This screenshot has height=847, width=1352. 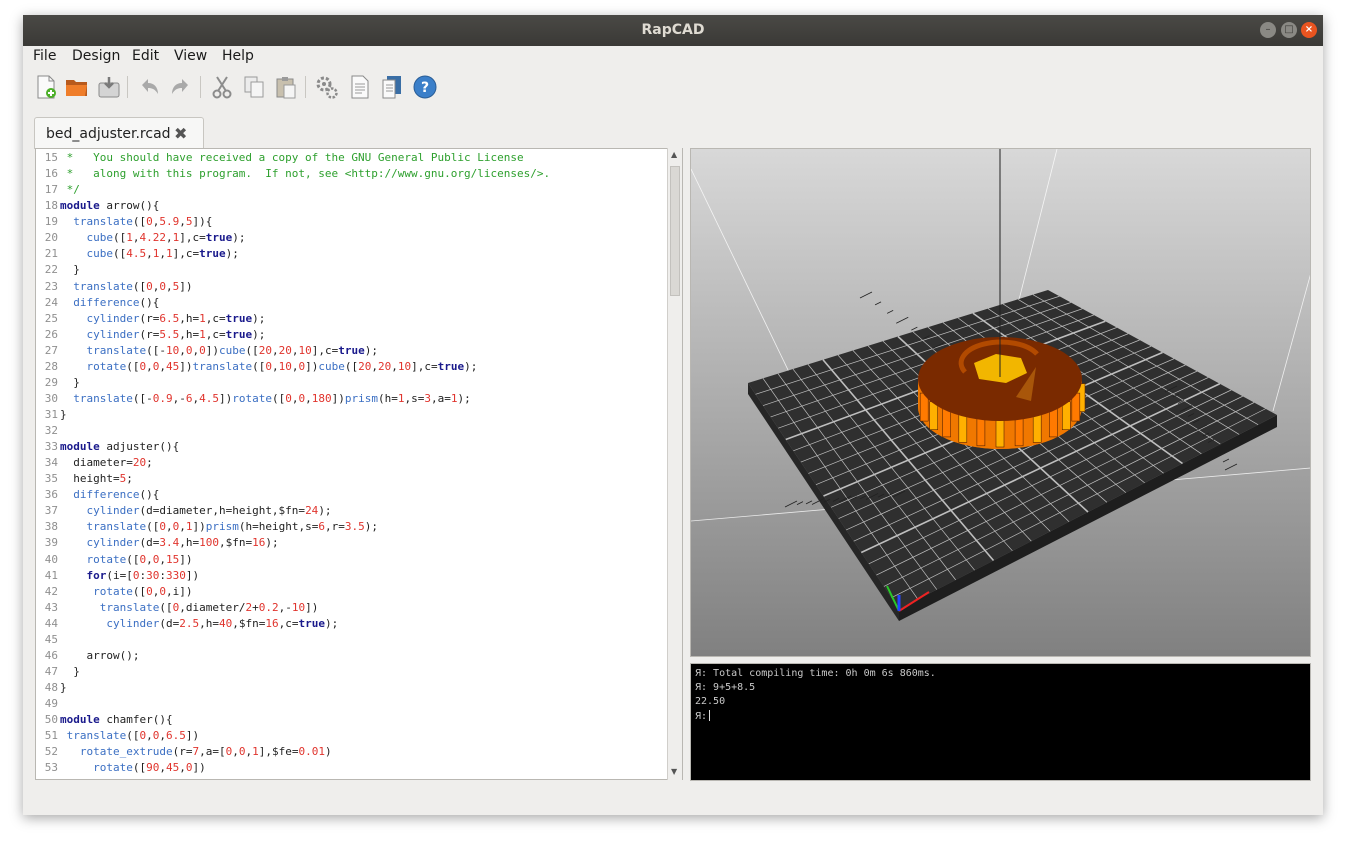 What do you see at coordinates (51, 671) in the screenshot?
I see `line-number: 47` at bounding box center [51, 671].